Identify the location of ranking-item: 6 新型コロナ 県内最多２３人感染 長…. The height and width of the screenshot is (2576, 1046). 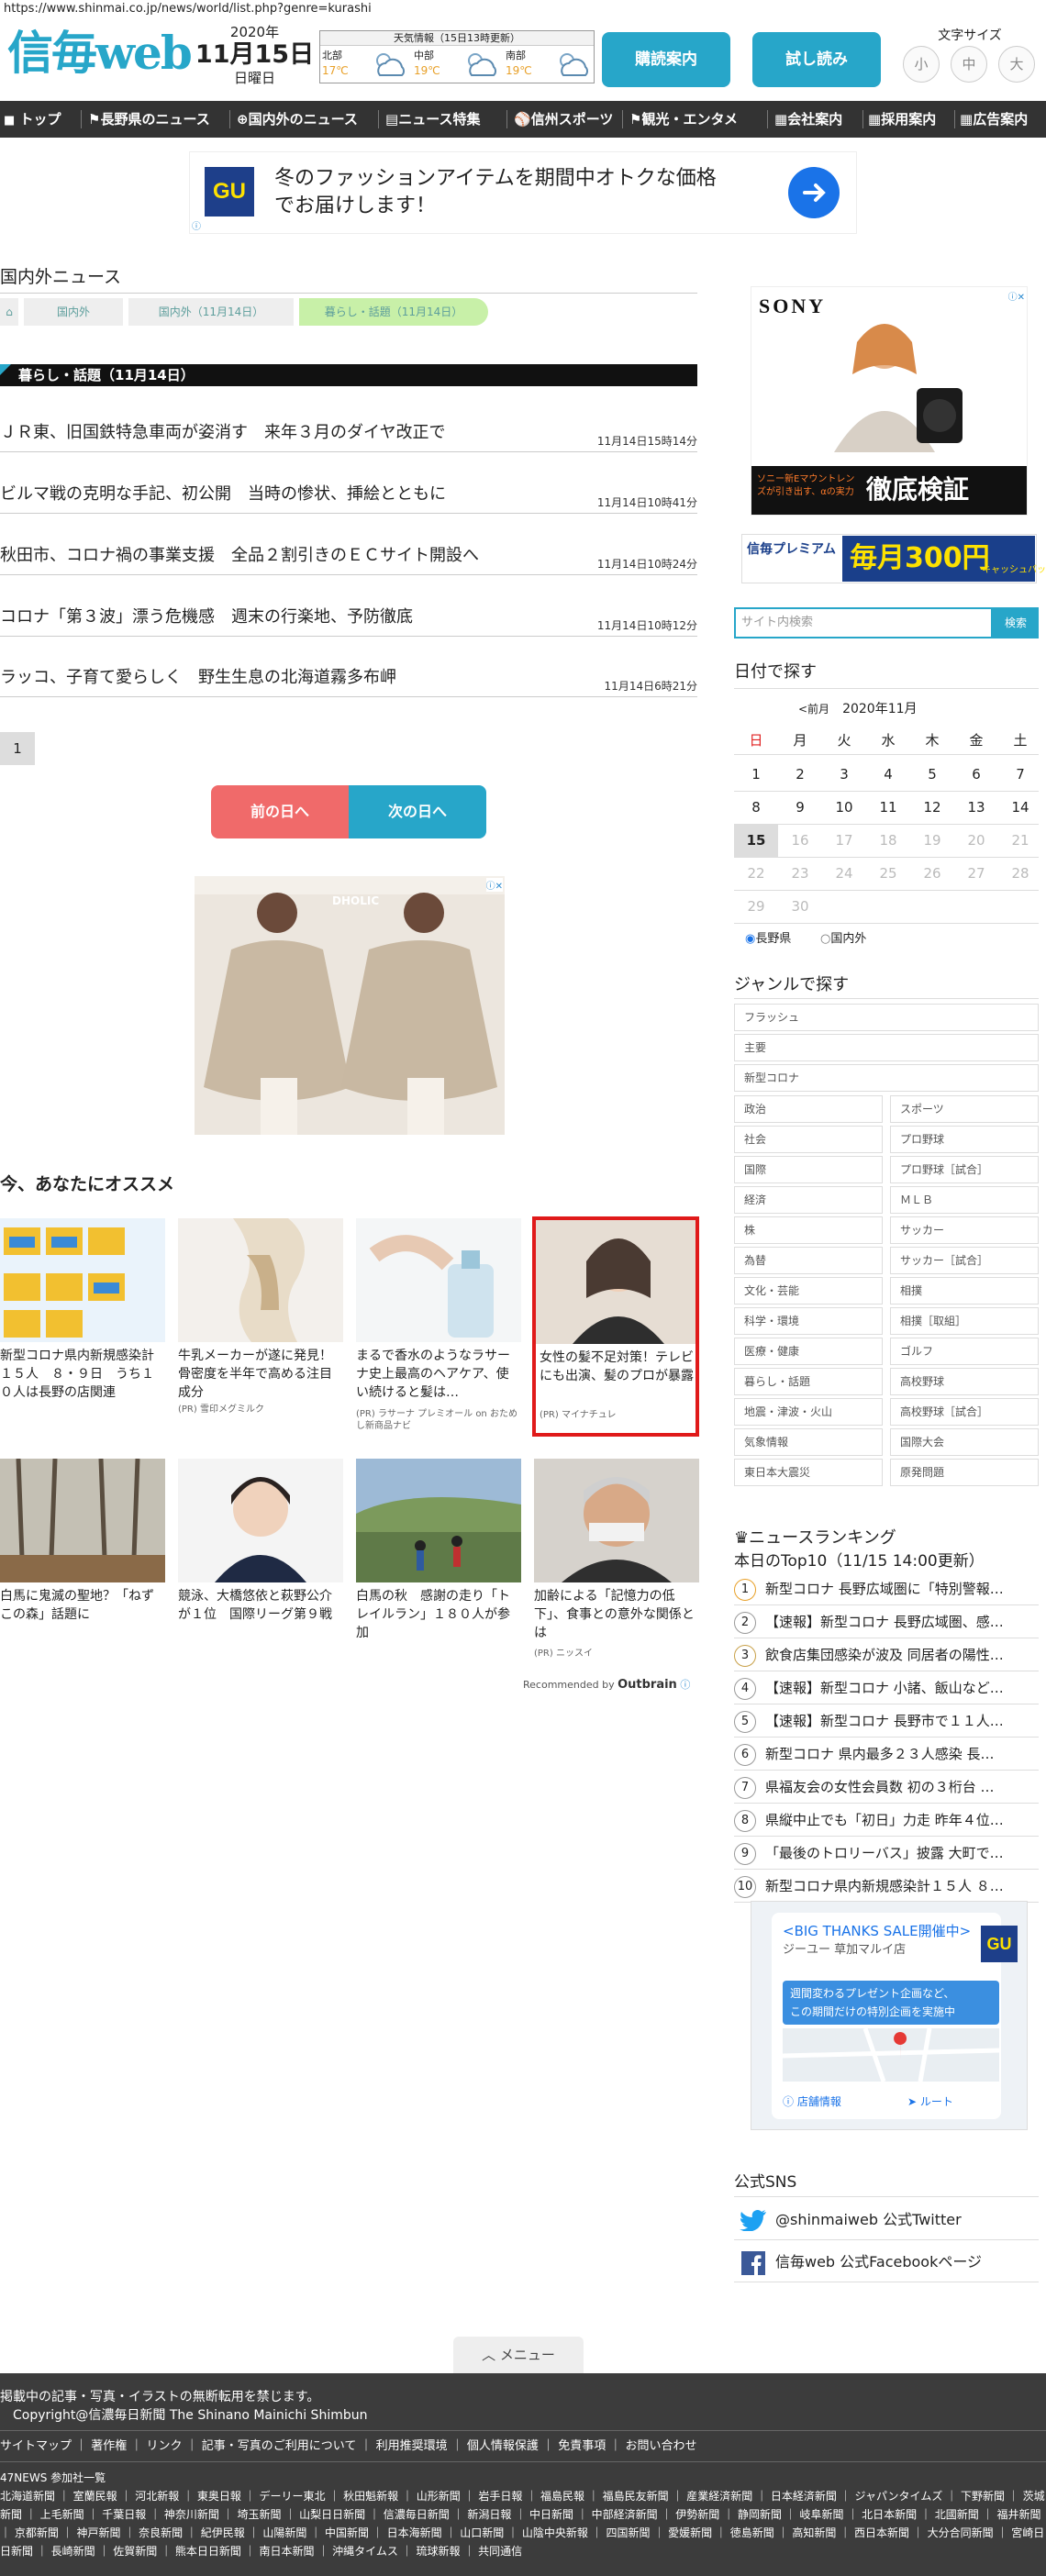
(887, 1754).